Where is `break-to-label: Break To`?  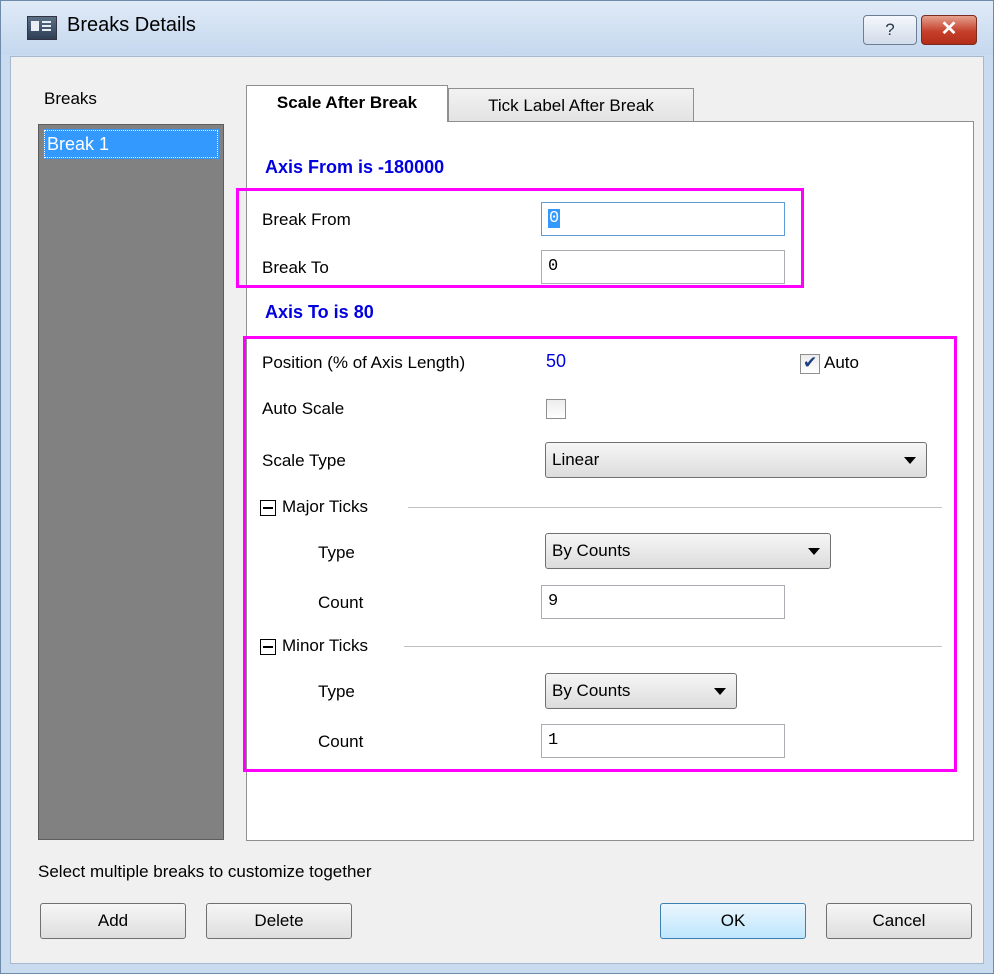 break-to-label: Break To is located at coordinates (295, 267).